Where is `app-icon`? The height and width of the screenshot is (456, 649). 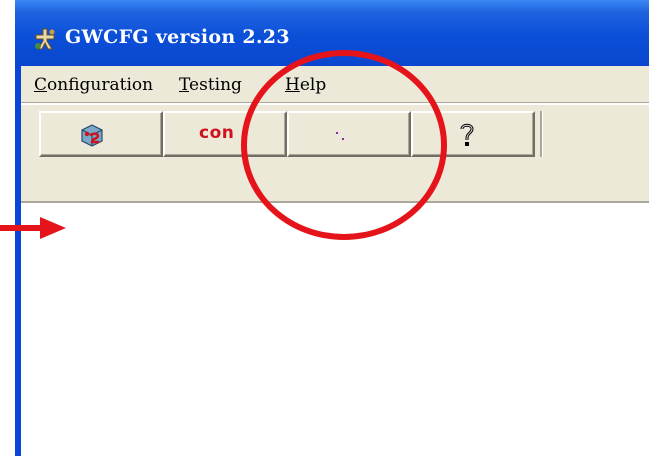
app-icon is located at coordinates (45, 39).